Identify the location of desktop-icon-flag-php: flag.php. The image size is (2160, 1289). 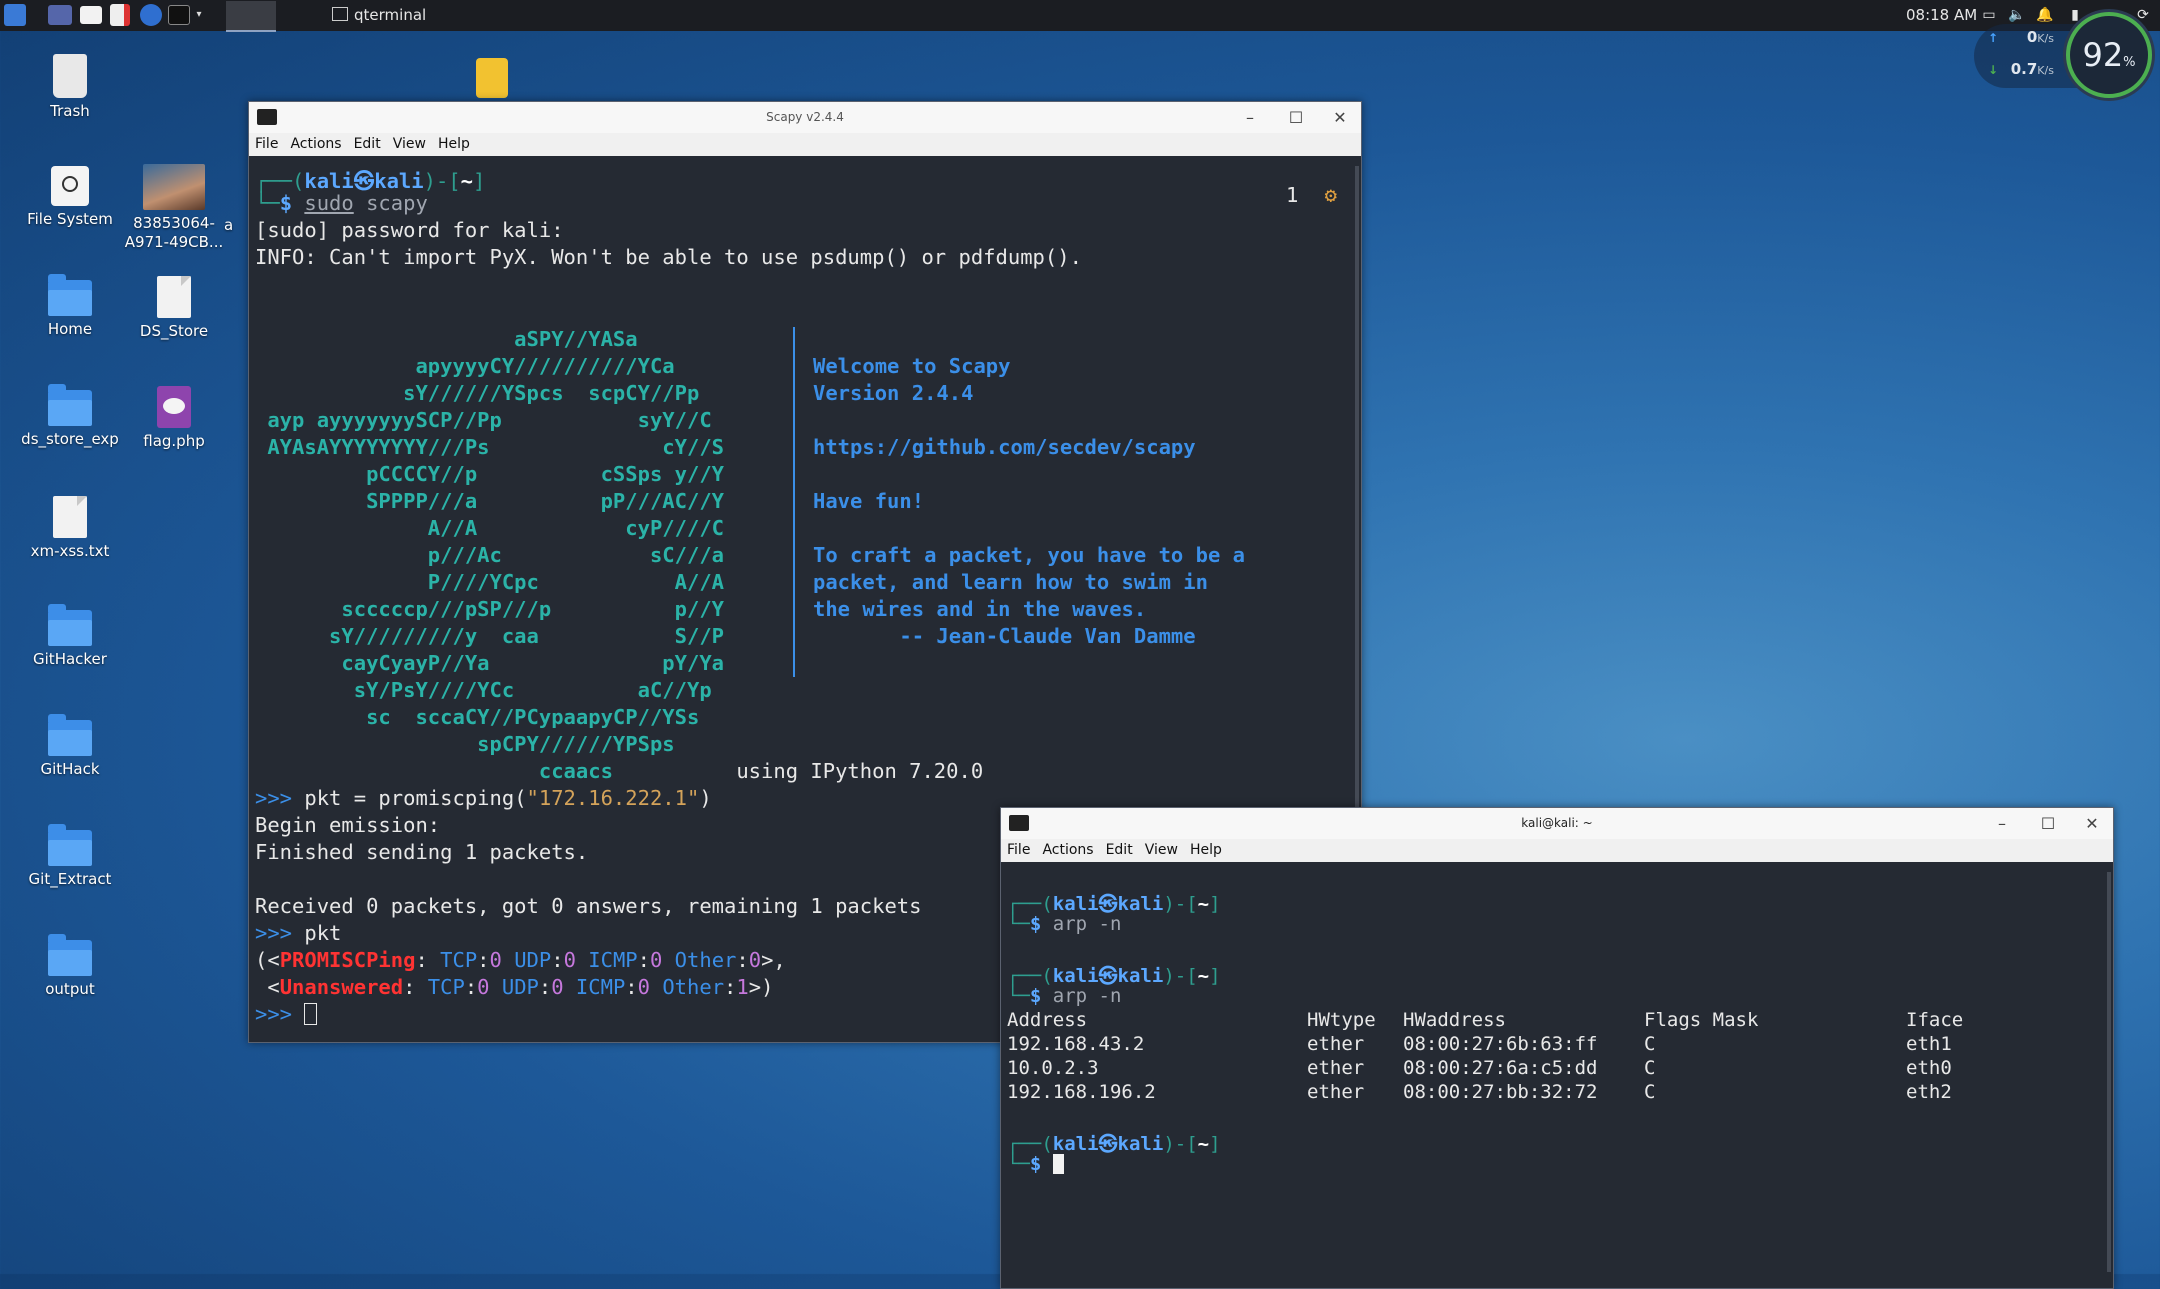
(174, 417).